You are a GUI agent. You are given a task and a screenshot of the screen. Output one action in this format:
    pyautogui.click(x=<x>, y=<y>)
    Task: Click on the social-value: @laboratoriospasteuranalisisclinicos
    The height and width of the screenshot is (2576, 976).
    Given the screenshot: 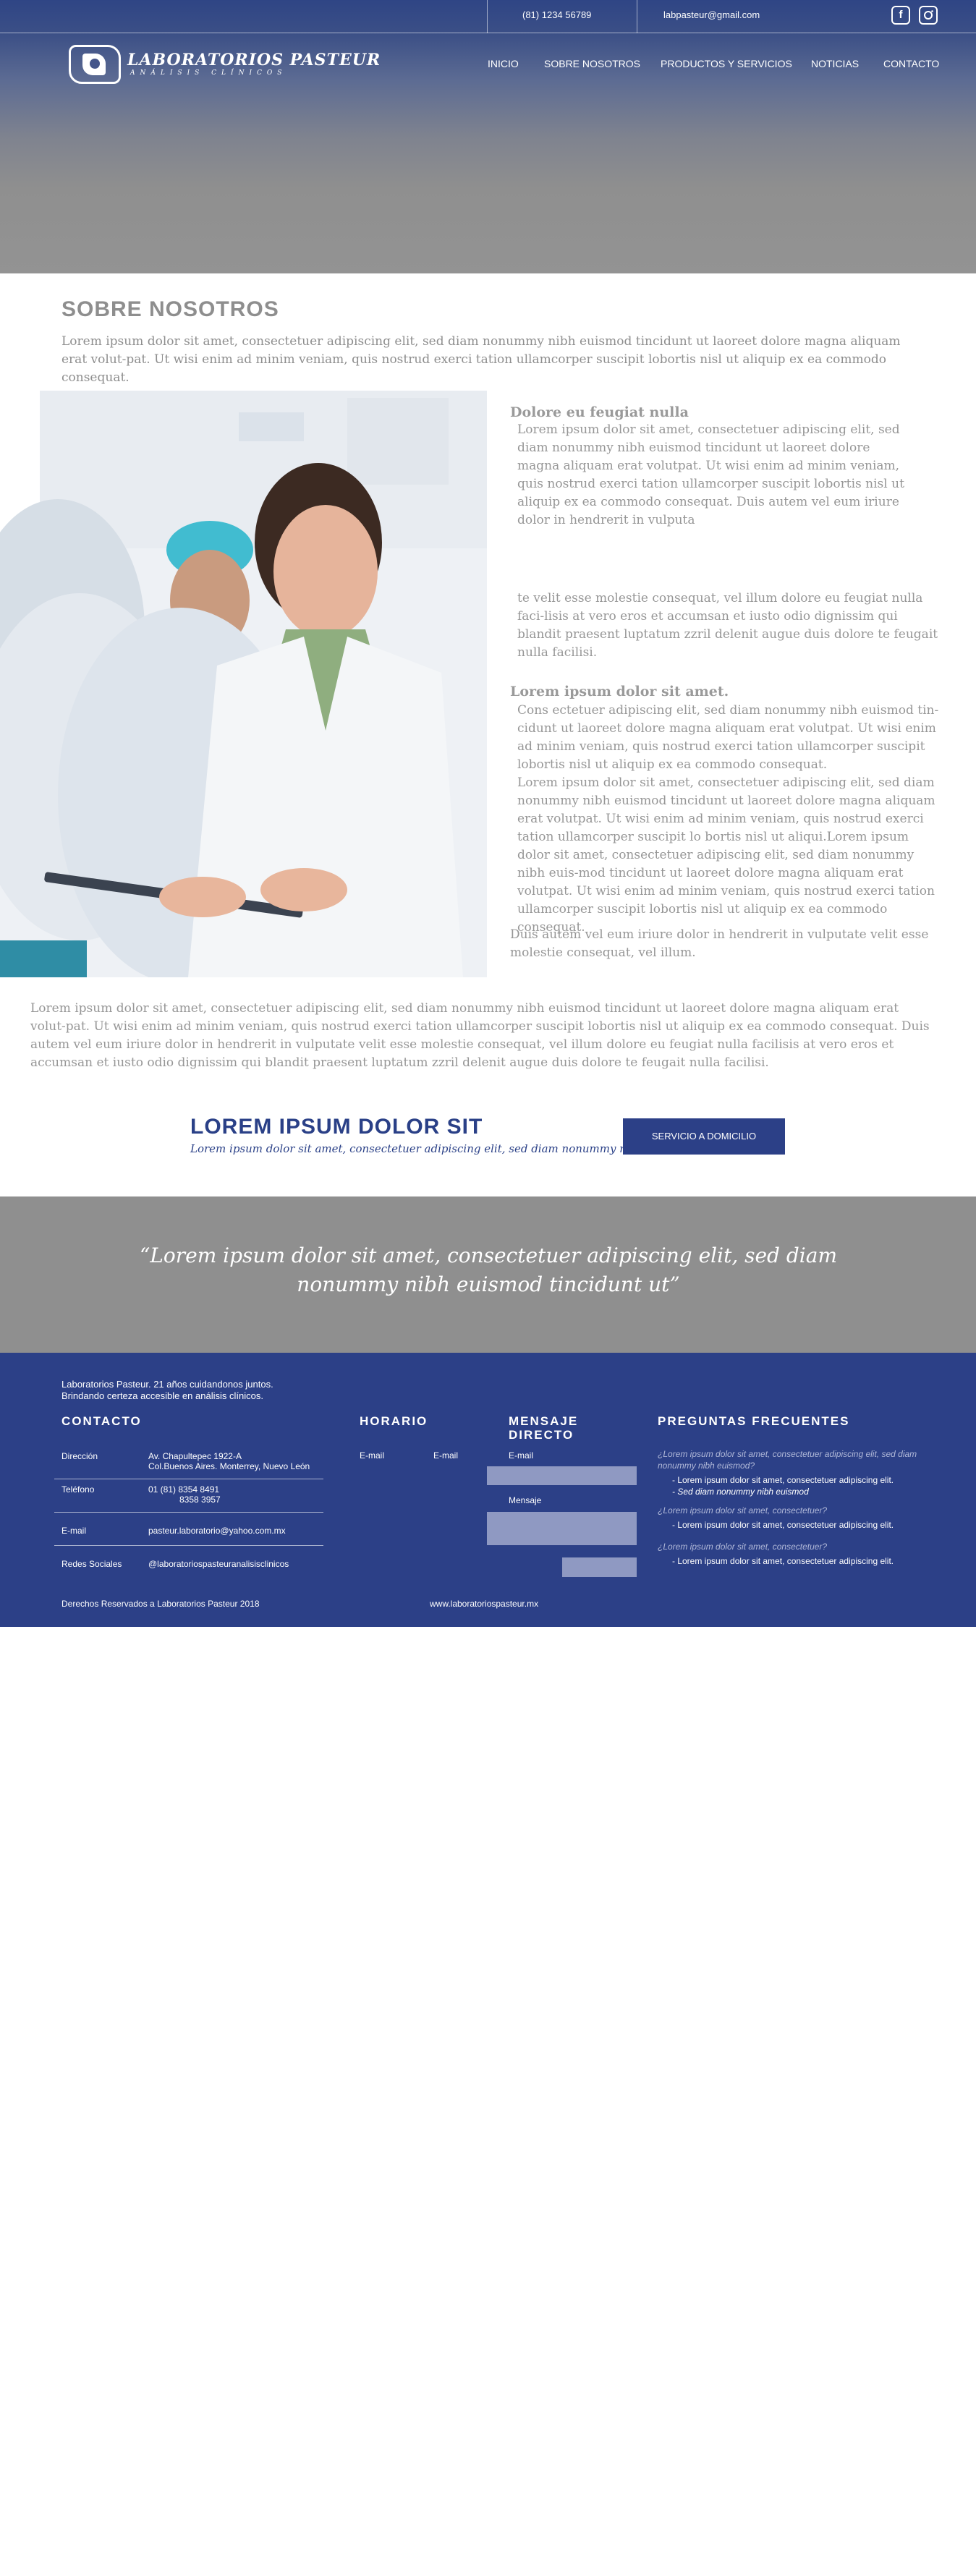 What is the action you would take?
    pyautogui.click(x=219, y=1564)
    